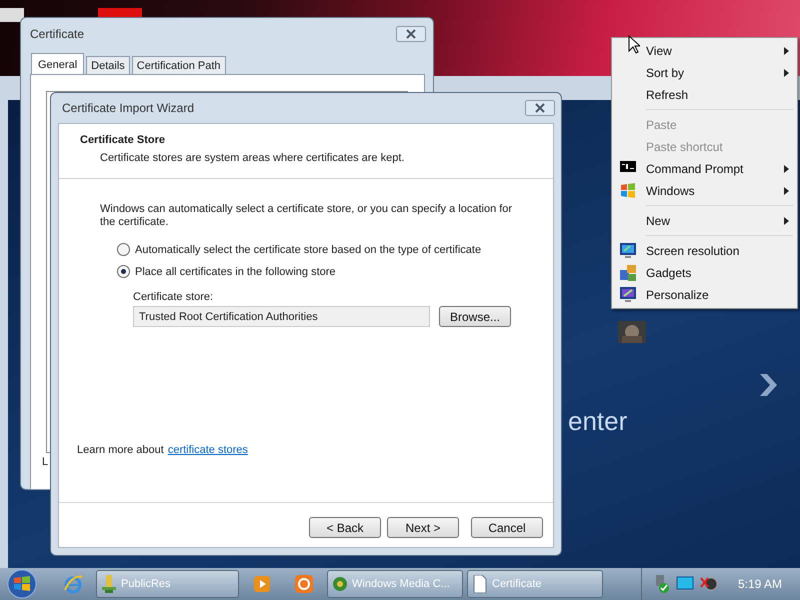 The image size is (800, 600). What do you see at coordinates (315, 271) in the screenshot?
I see `radio-option: Place all certificates in the following store` at bounding box center [315, 271].